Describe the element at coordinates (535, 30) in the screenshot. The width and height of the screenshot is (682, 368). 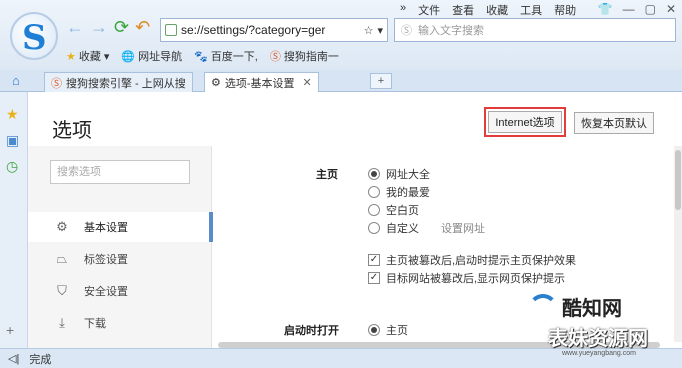
I see `search-box: Ⓢ 输入文字搜索` at that location.